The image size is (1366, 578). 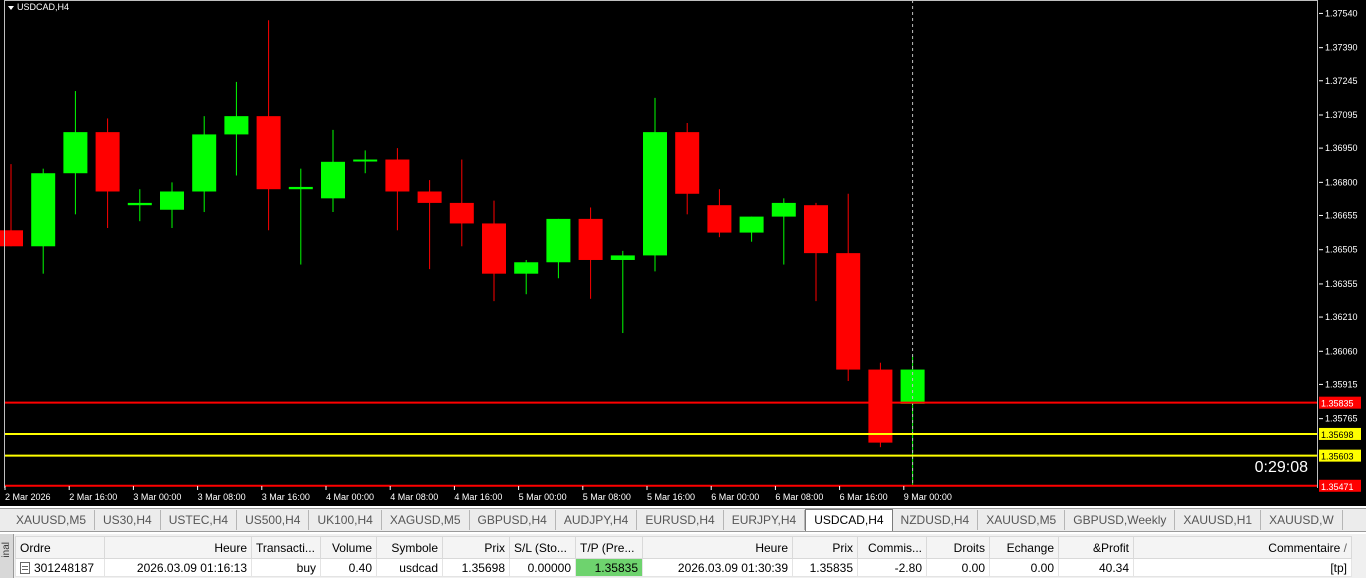 What do you see at coordinates (1341, 182) in the screenshot?
I see `price-axis-label: 1.36800` at bounding box center [1341, 182].